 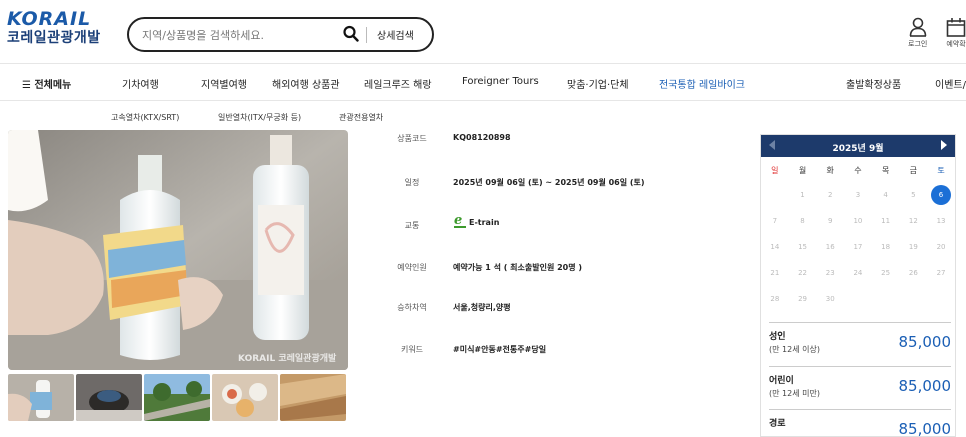 What do you see at coordinates (858, 195) in the screenshot?
I see `calendar-day: 3` at bounding box center [858, 195].